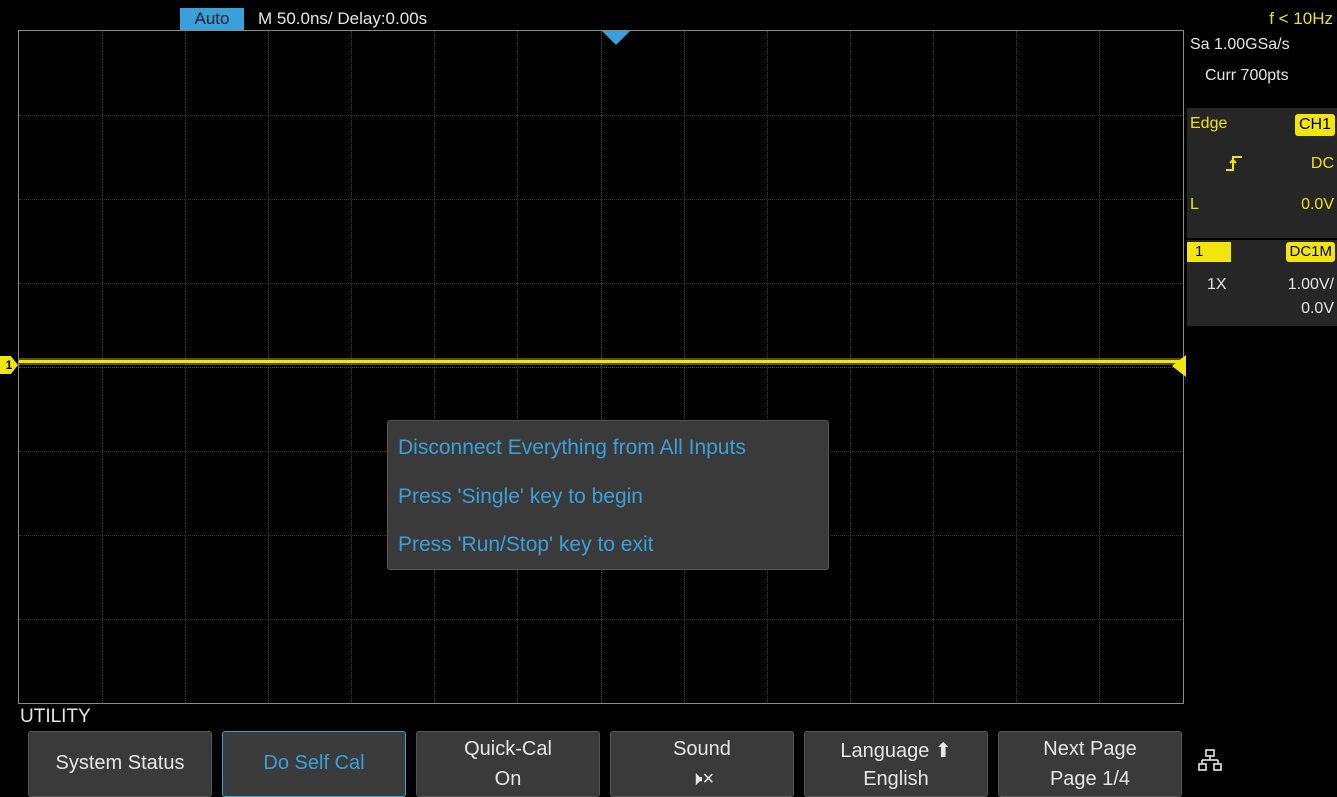  What do you see at coordinates (212, 19) in the screenshot?
I see `trigger-mode-badge: Auto` at bounding box center [212, 19].